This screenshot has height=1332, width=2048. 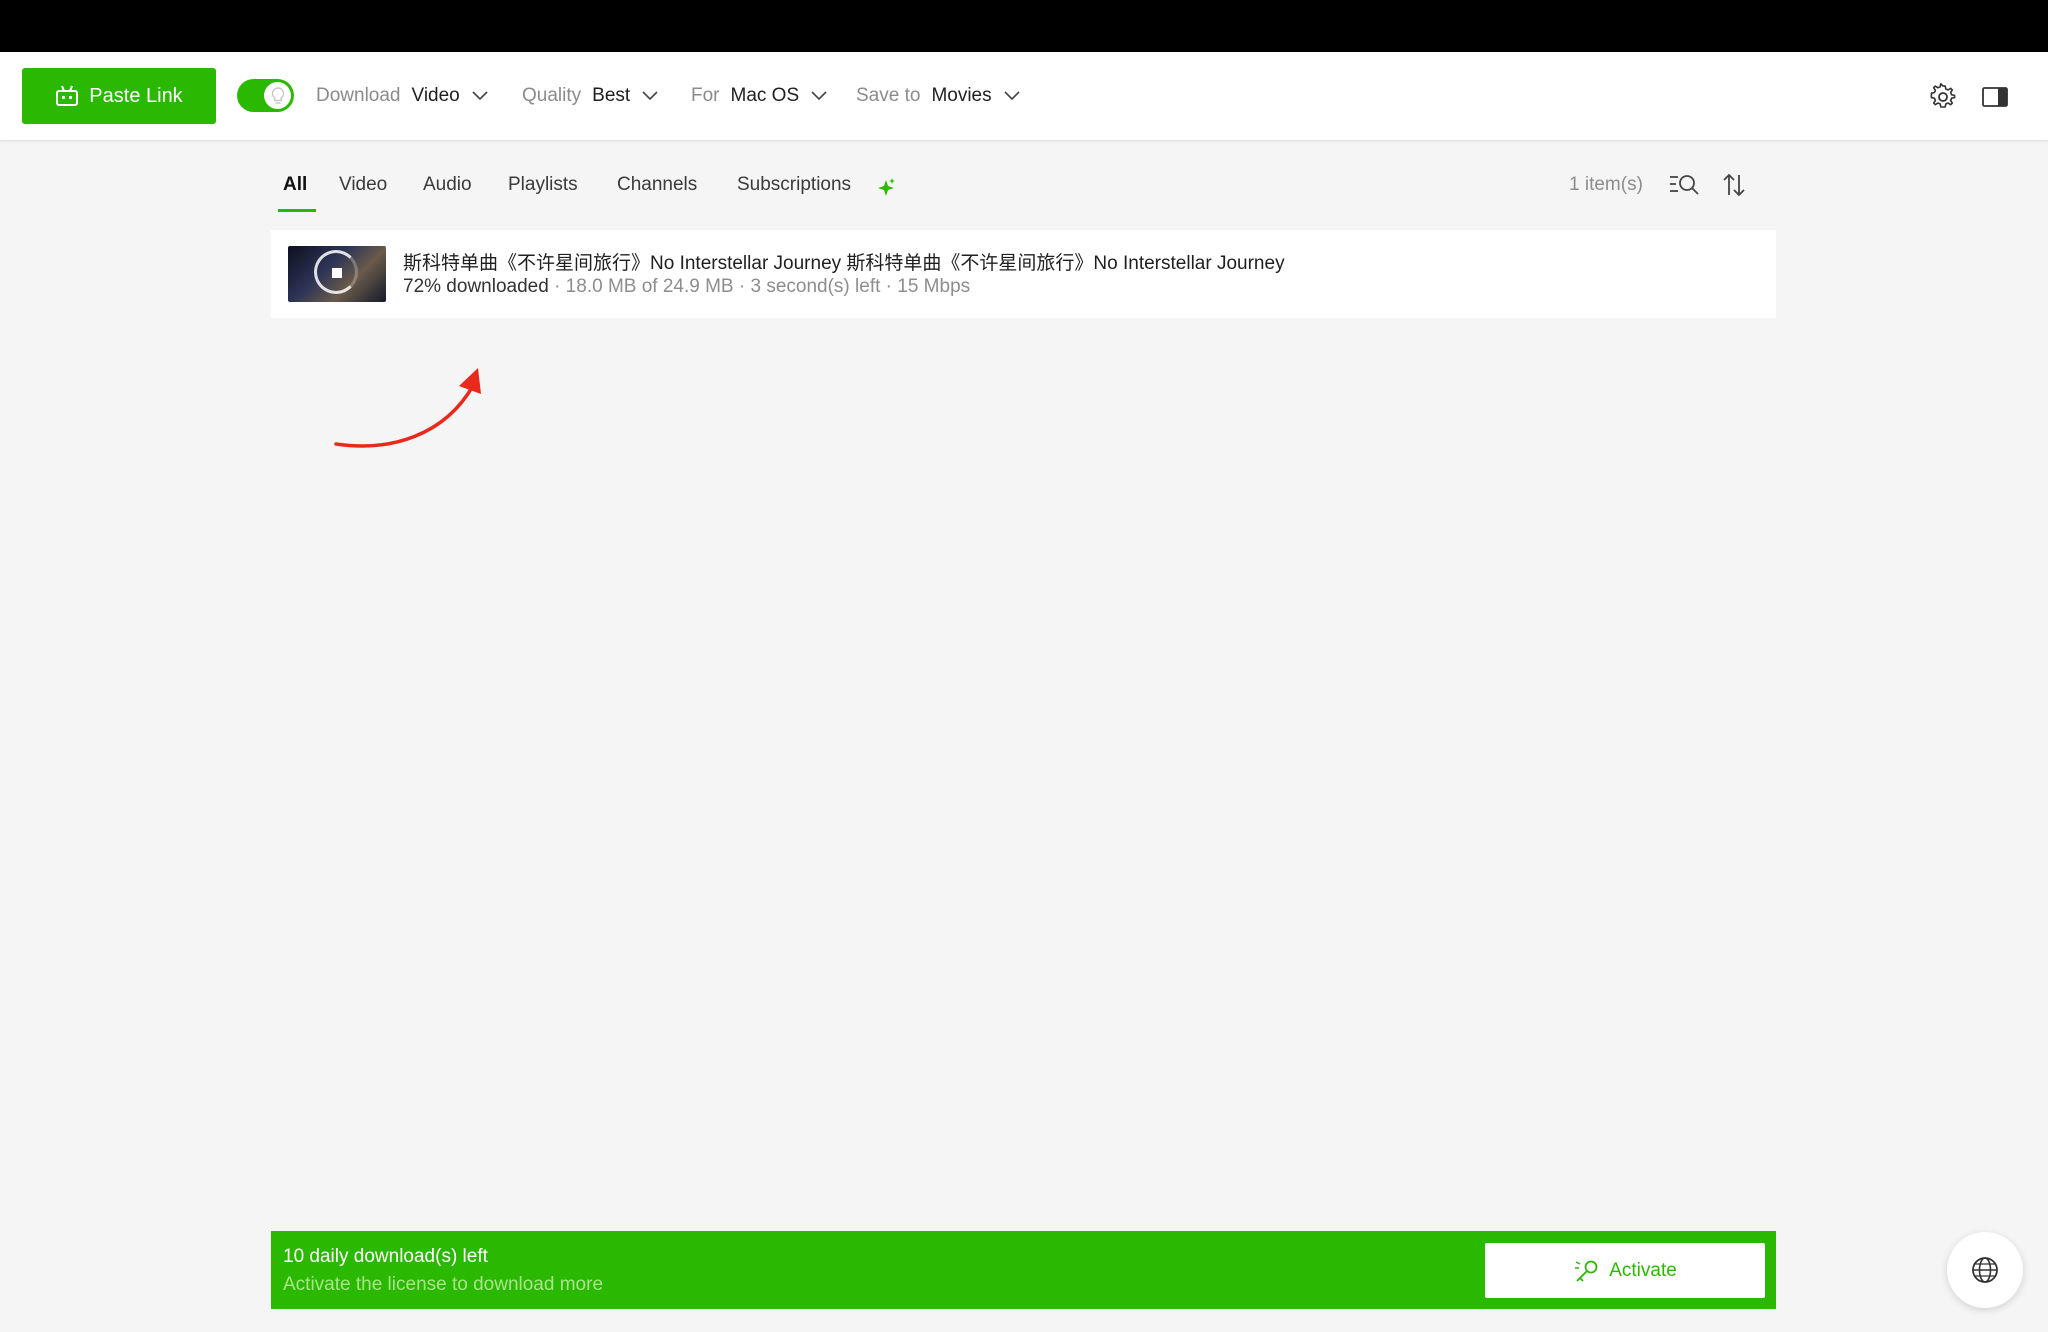 I want to click on key-icon, so click(x=1586, y=1271).